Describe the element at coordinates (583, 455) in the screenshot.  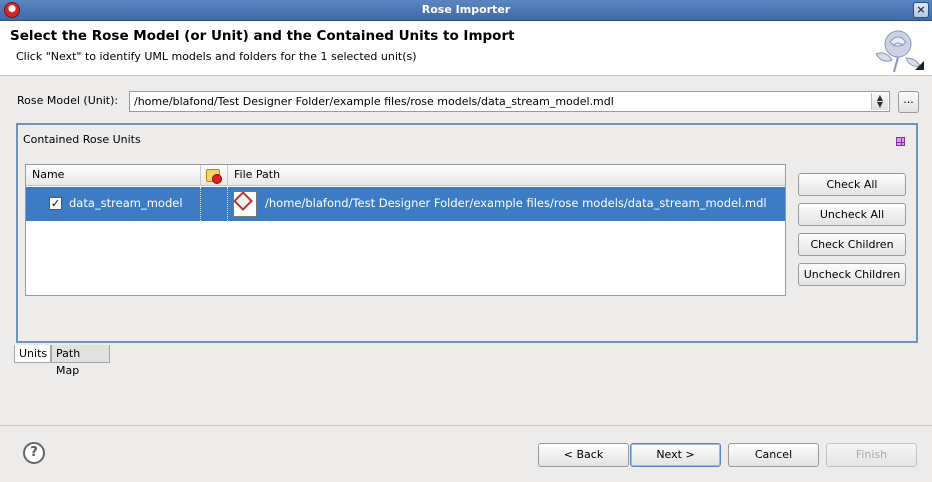
I see `back-button: < Back` at that location.